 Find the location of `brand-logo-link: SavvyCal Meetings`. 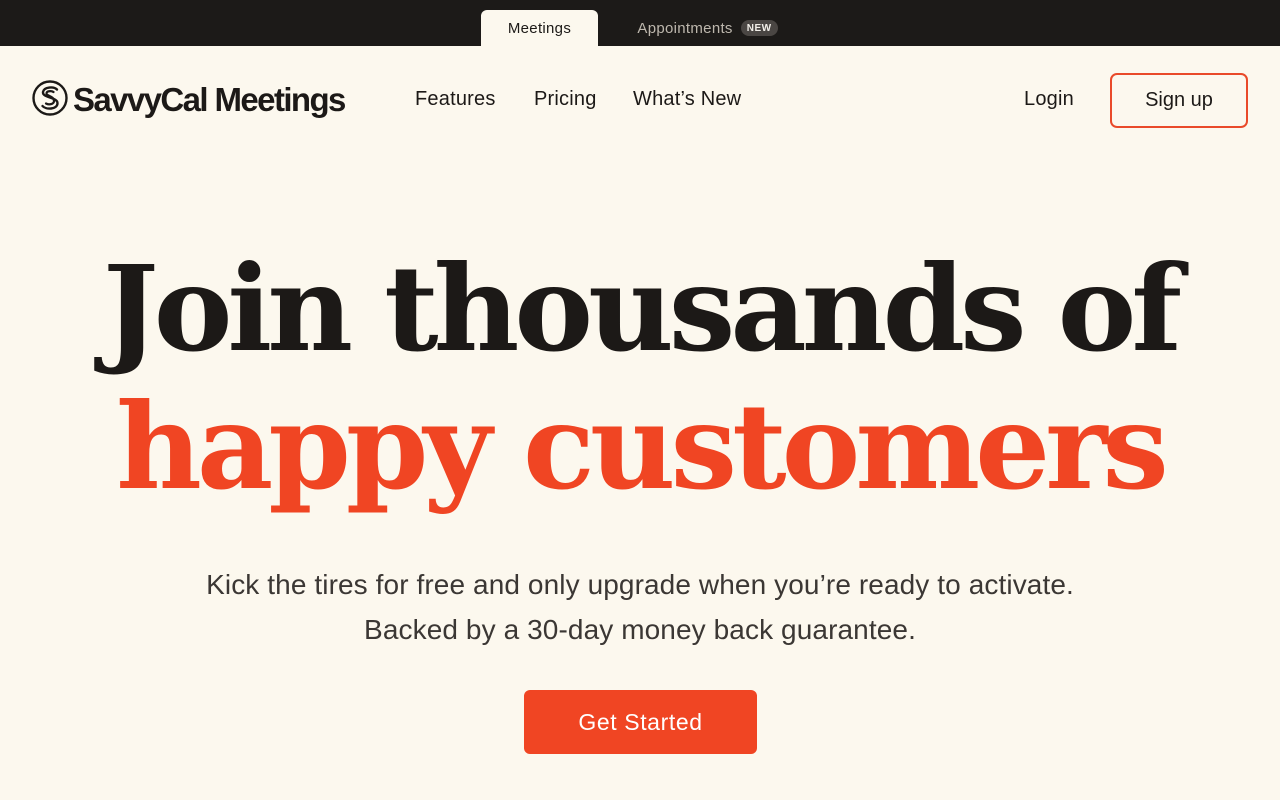

brand-logo-link: SavvyCal Meetings is located at coordinates (189, 100).